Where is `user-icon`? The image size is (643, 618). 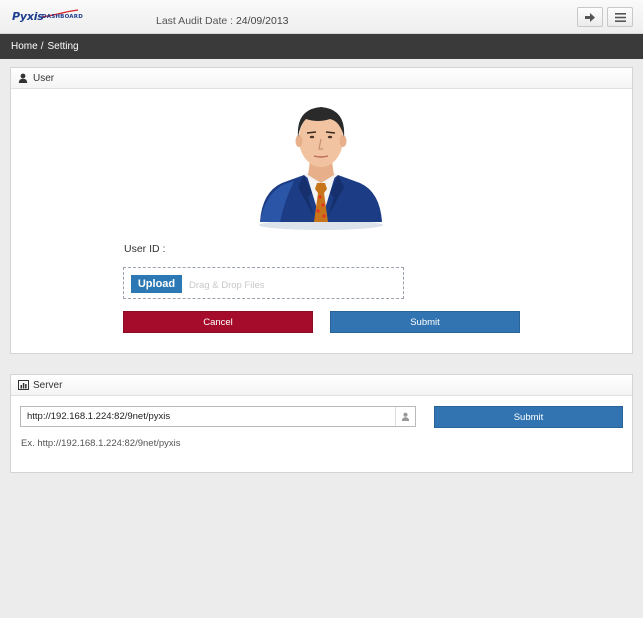
user-icon is located at coordinates (23, 78).